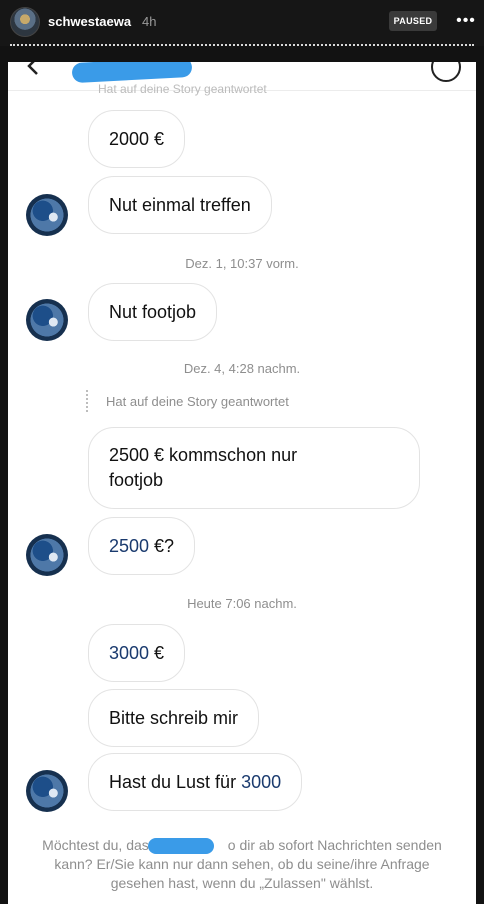 This screenshot has height=904, width=484. What do you see at coordinates (254, 468) in the screenshot?
I see `message-bubble: 2500 € kommschon nur footjob` at bounding box center [254, 468].